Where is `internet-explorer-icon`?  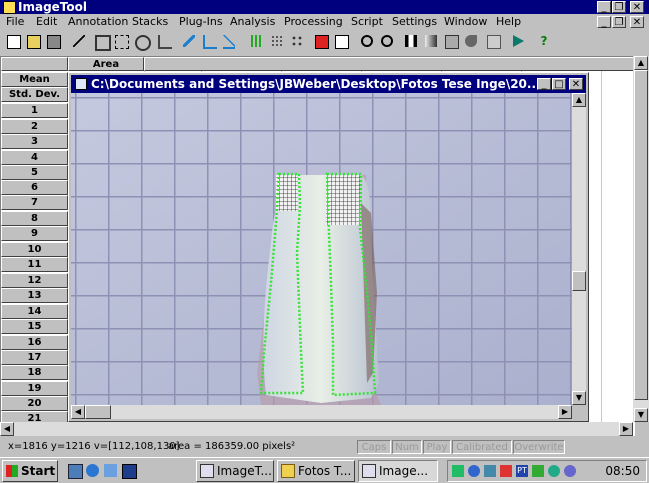 internet-explorer-icon is located at coordinates (92, 470).